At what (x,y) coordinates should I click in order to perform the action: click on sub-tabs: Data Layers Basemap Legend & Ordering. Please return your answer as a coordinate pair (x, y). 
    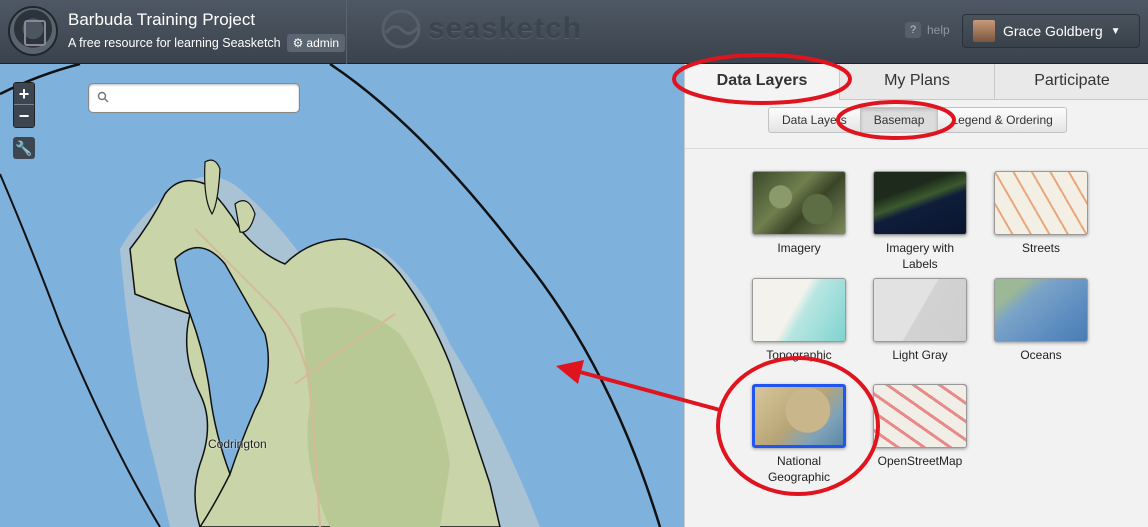
    Looking at the image, I should click on (917, 120).